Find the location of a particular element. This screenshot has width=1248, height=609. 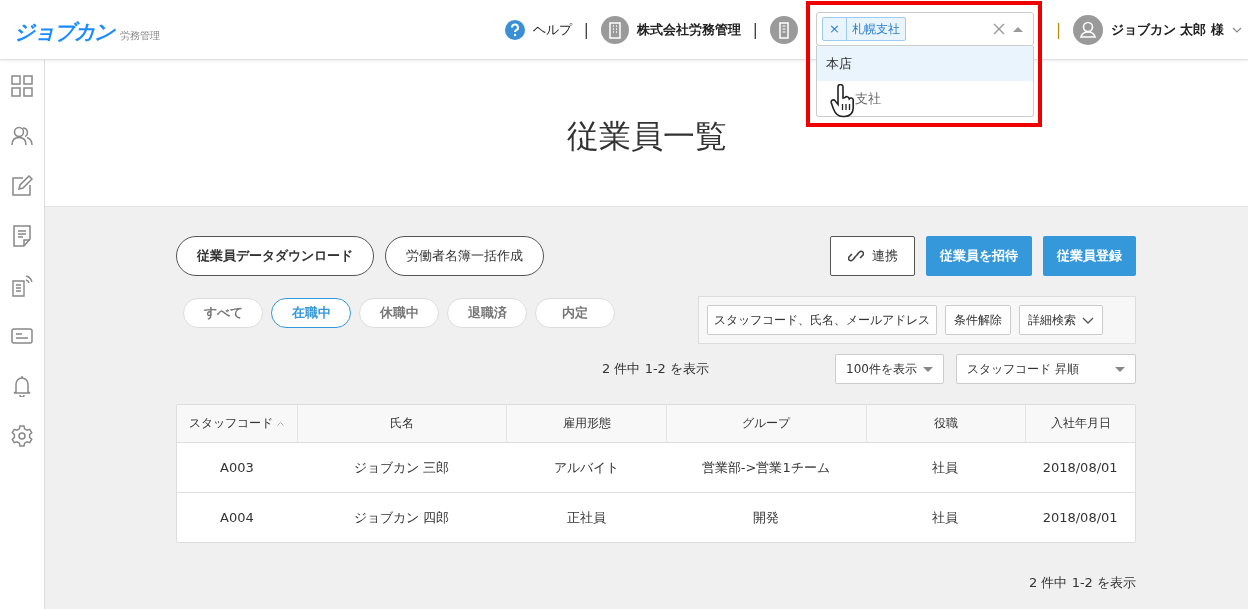

status-filter-tab: すべて is located at coordinates (223, 313).